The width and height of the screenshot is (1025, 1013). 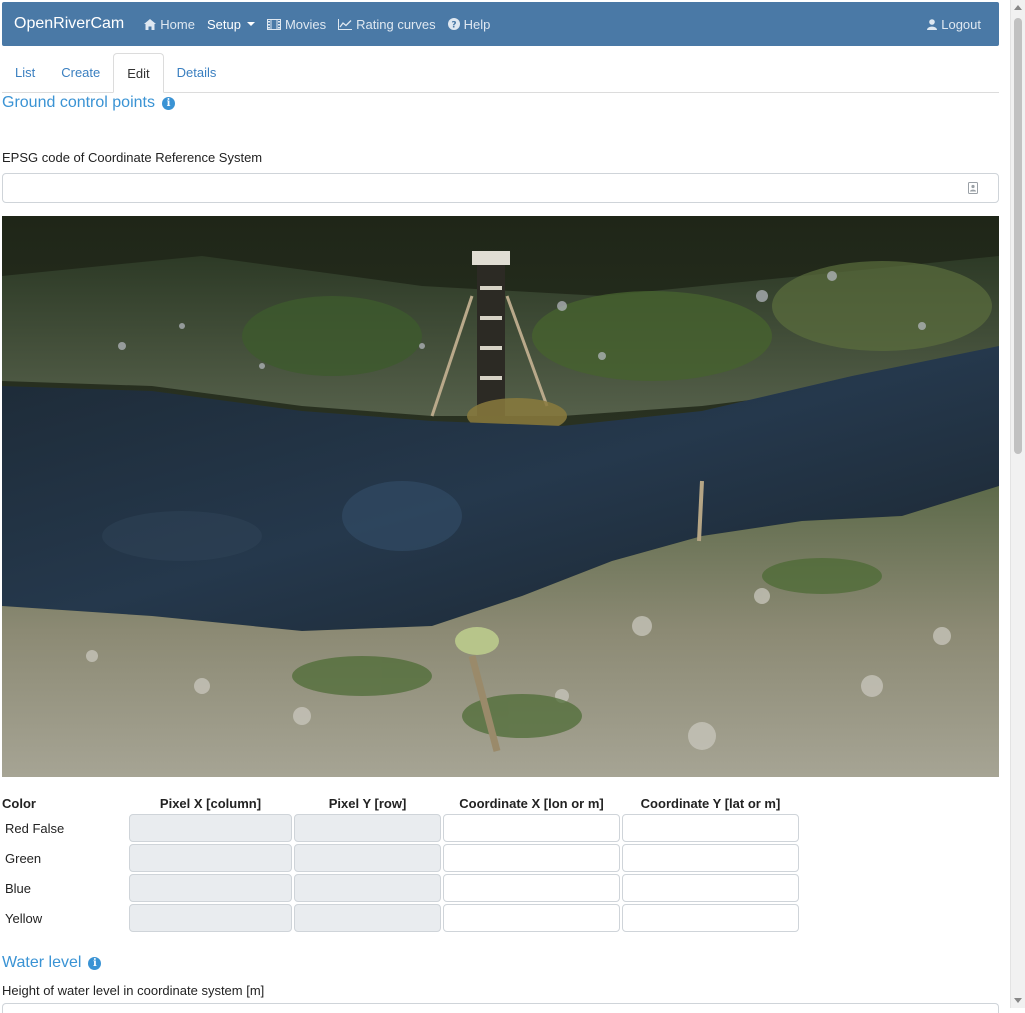 What do you see at coordinates (132, 157) in the screenshot?
I see `epsg-label: EPSG code of Coordinate Reference System` at bounding box center [132, 157].